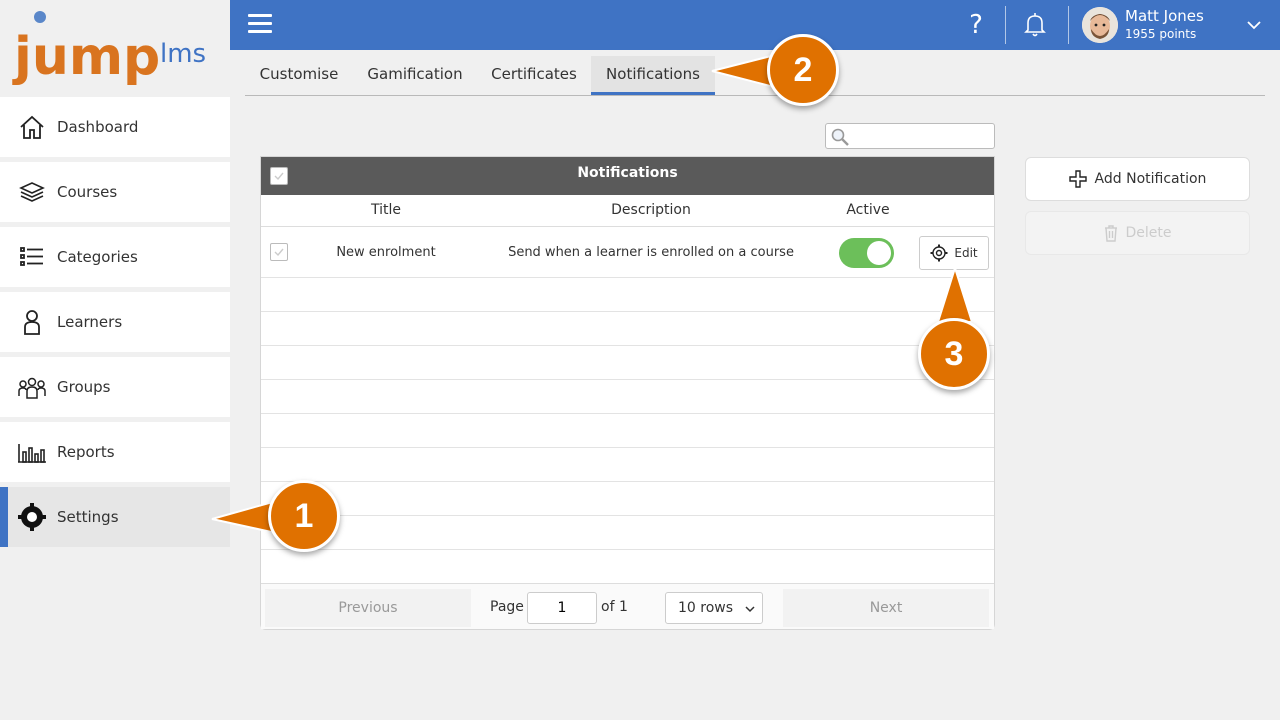 The height and width of the screenshot is (720, 1280). Describe the element at coordinates (954, 354) in the screenshot. I see `callout-step-3: 3` at that location.